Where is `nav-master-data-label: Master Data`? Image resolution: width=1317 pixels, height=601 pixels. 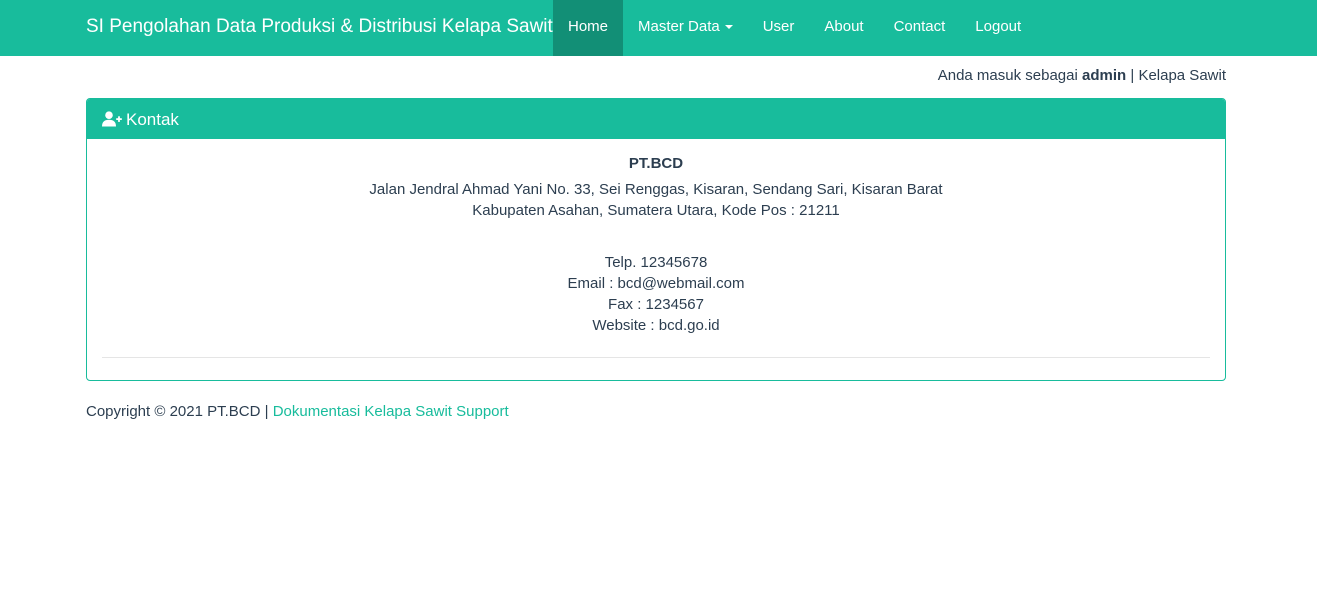
nav-master-data-label: Master Data is located at coordinates (679, 26).